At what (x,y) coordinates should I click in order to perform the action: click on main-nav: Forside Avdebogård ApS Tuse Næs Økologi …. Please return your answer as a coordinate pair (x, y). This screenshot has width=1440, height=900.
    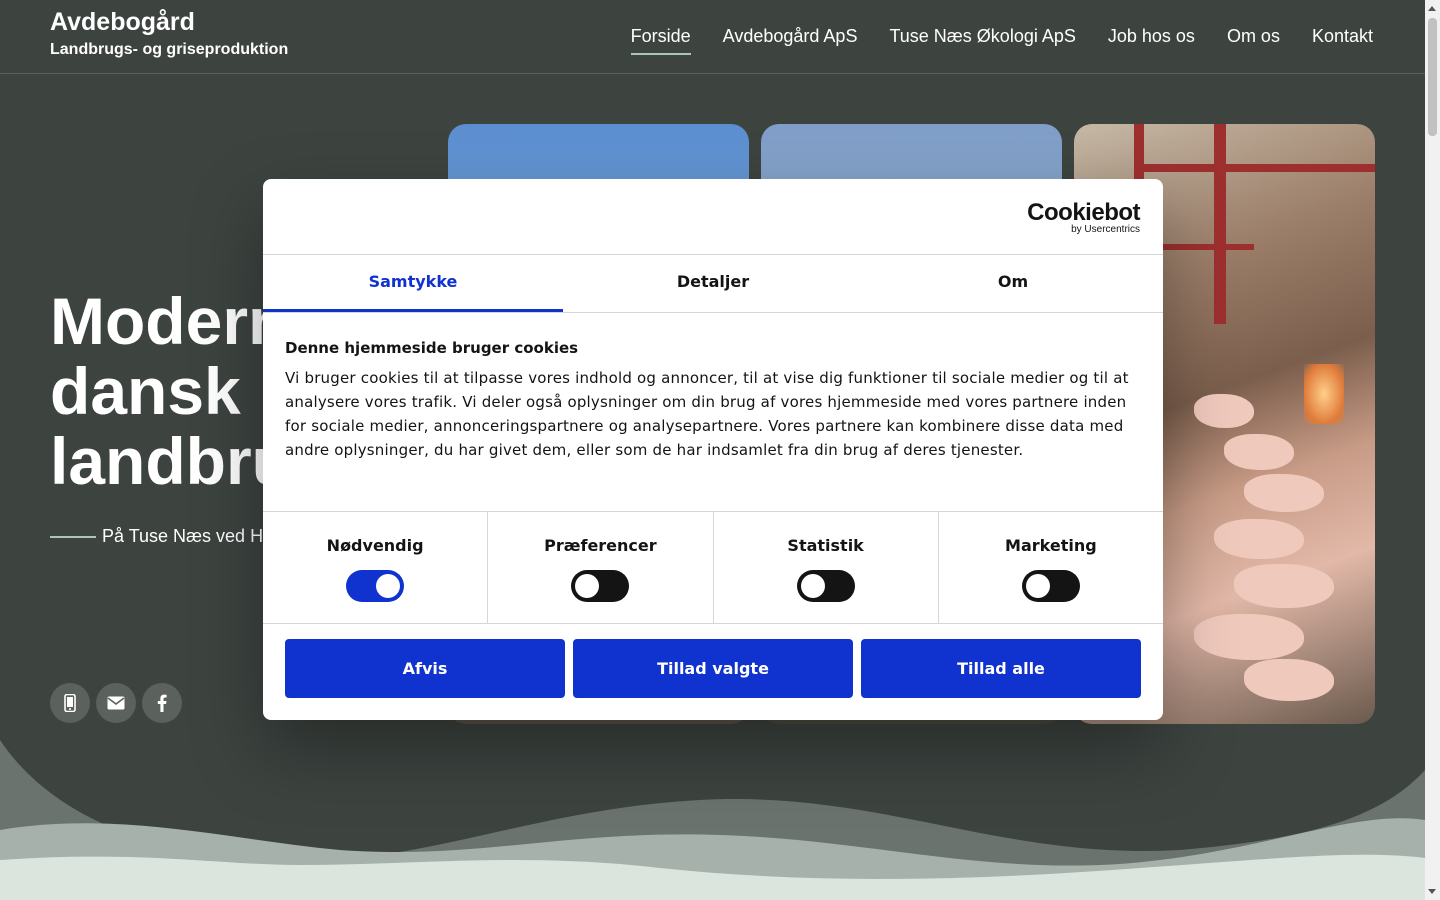
    Looking at the image, I should click on (1001, 40).